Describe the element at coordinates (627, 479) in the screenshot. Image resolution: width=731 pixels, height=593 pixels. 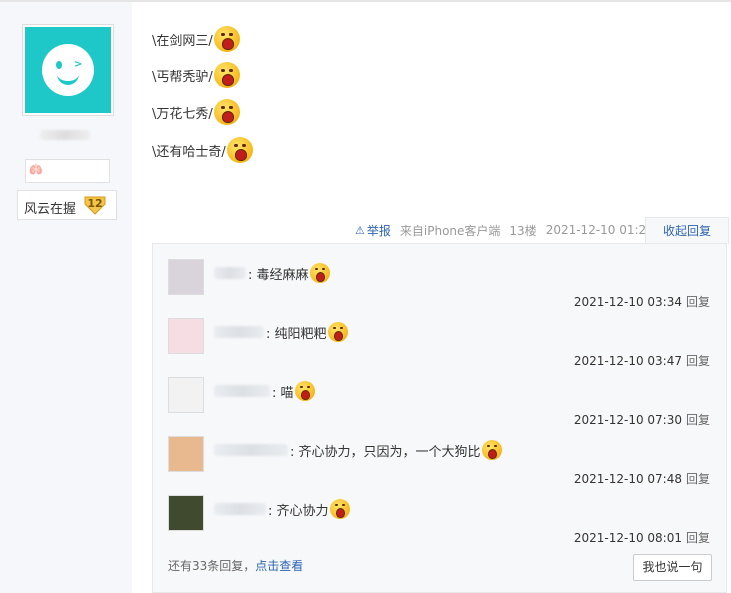
I see `reply-time: 2021-12-10 07:48` at that location.